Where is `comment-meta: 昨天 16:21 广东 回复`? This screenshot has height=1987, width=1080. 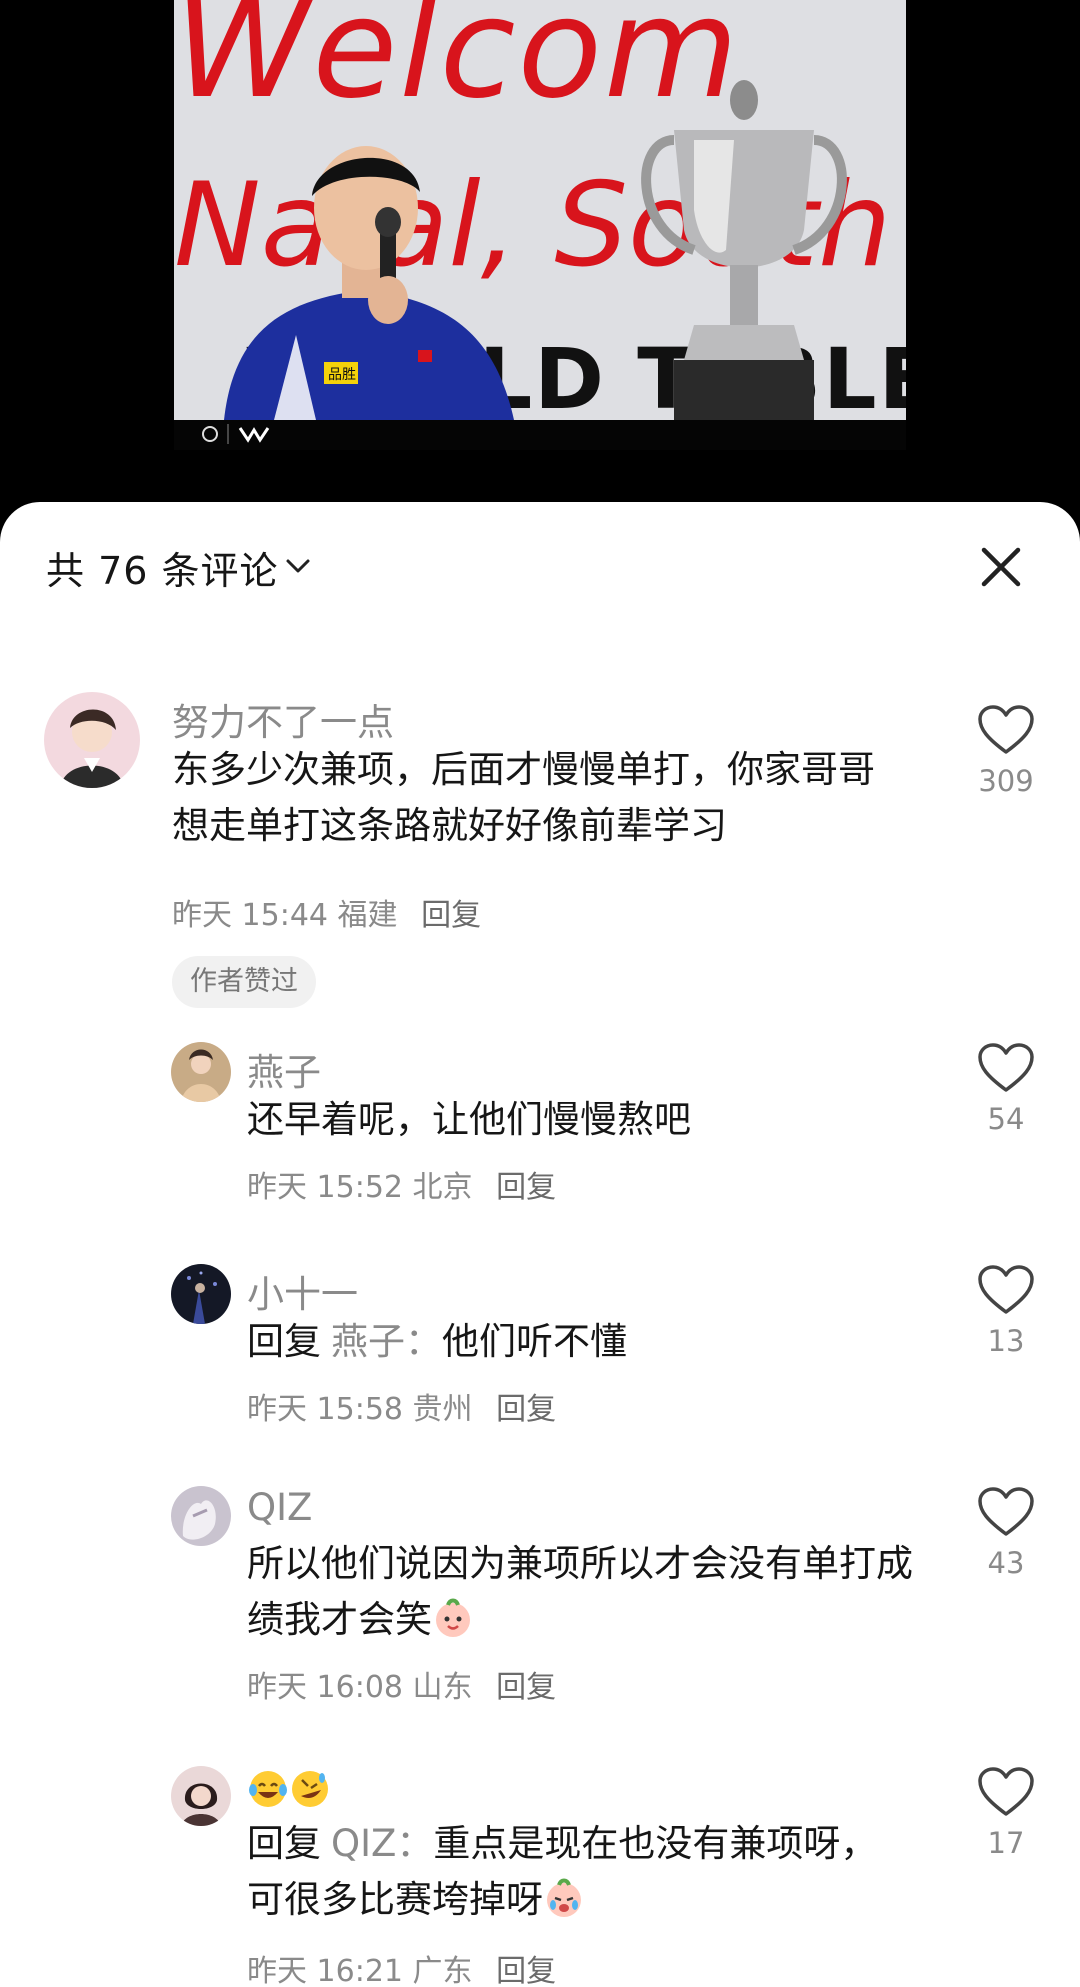 comment-meta: 昨天 16:21 广东 回复 is located at coordinates (401, 1966).